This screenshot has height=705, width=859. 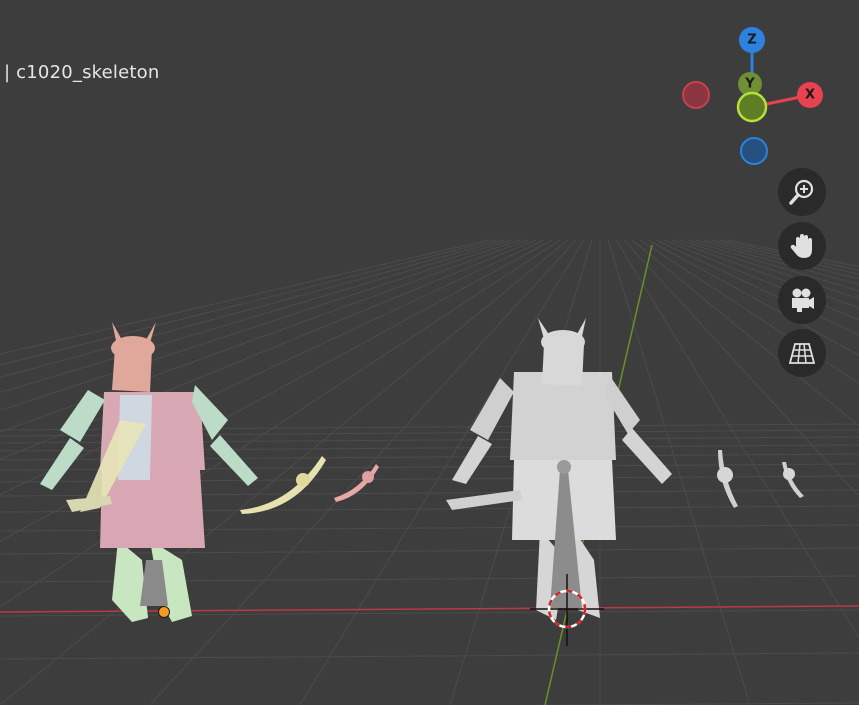 I want to click on zoom-in-icon, so click(x=801, y=192).